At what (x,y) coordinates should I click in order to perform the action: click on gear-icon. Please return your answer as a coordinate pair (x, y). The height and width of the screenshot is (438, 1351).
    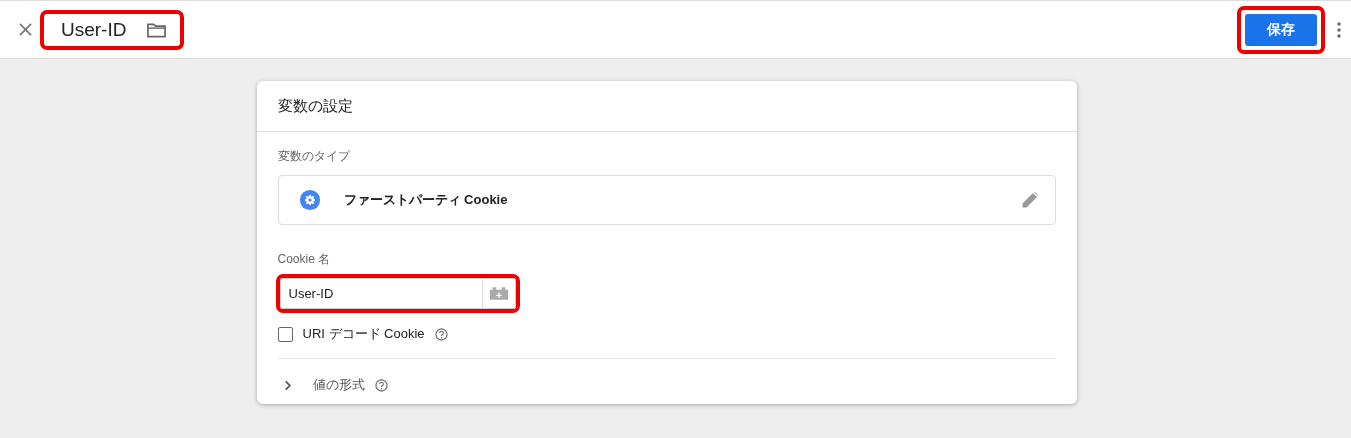
    Looking at the image, I should click on (309, 200).